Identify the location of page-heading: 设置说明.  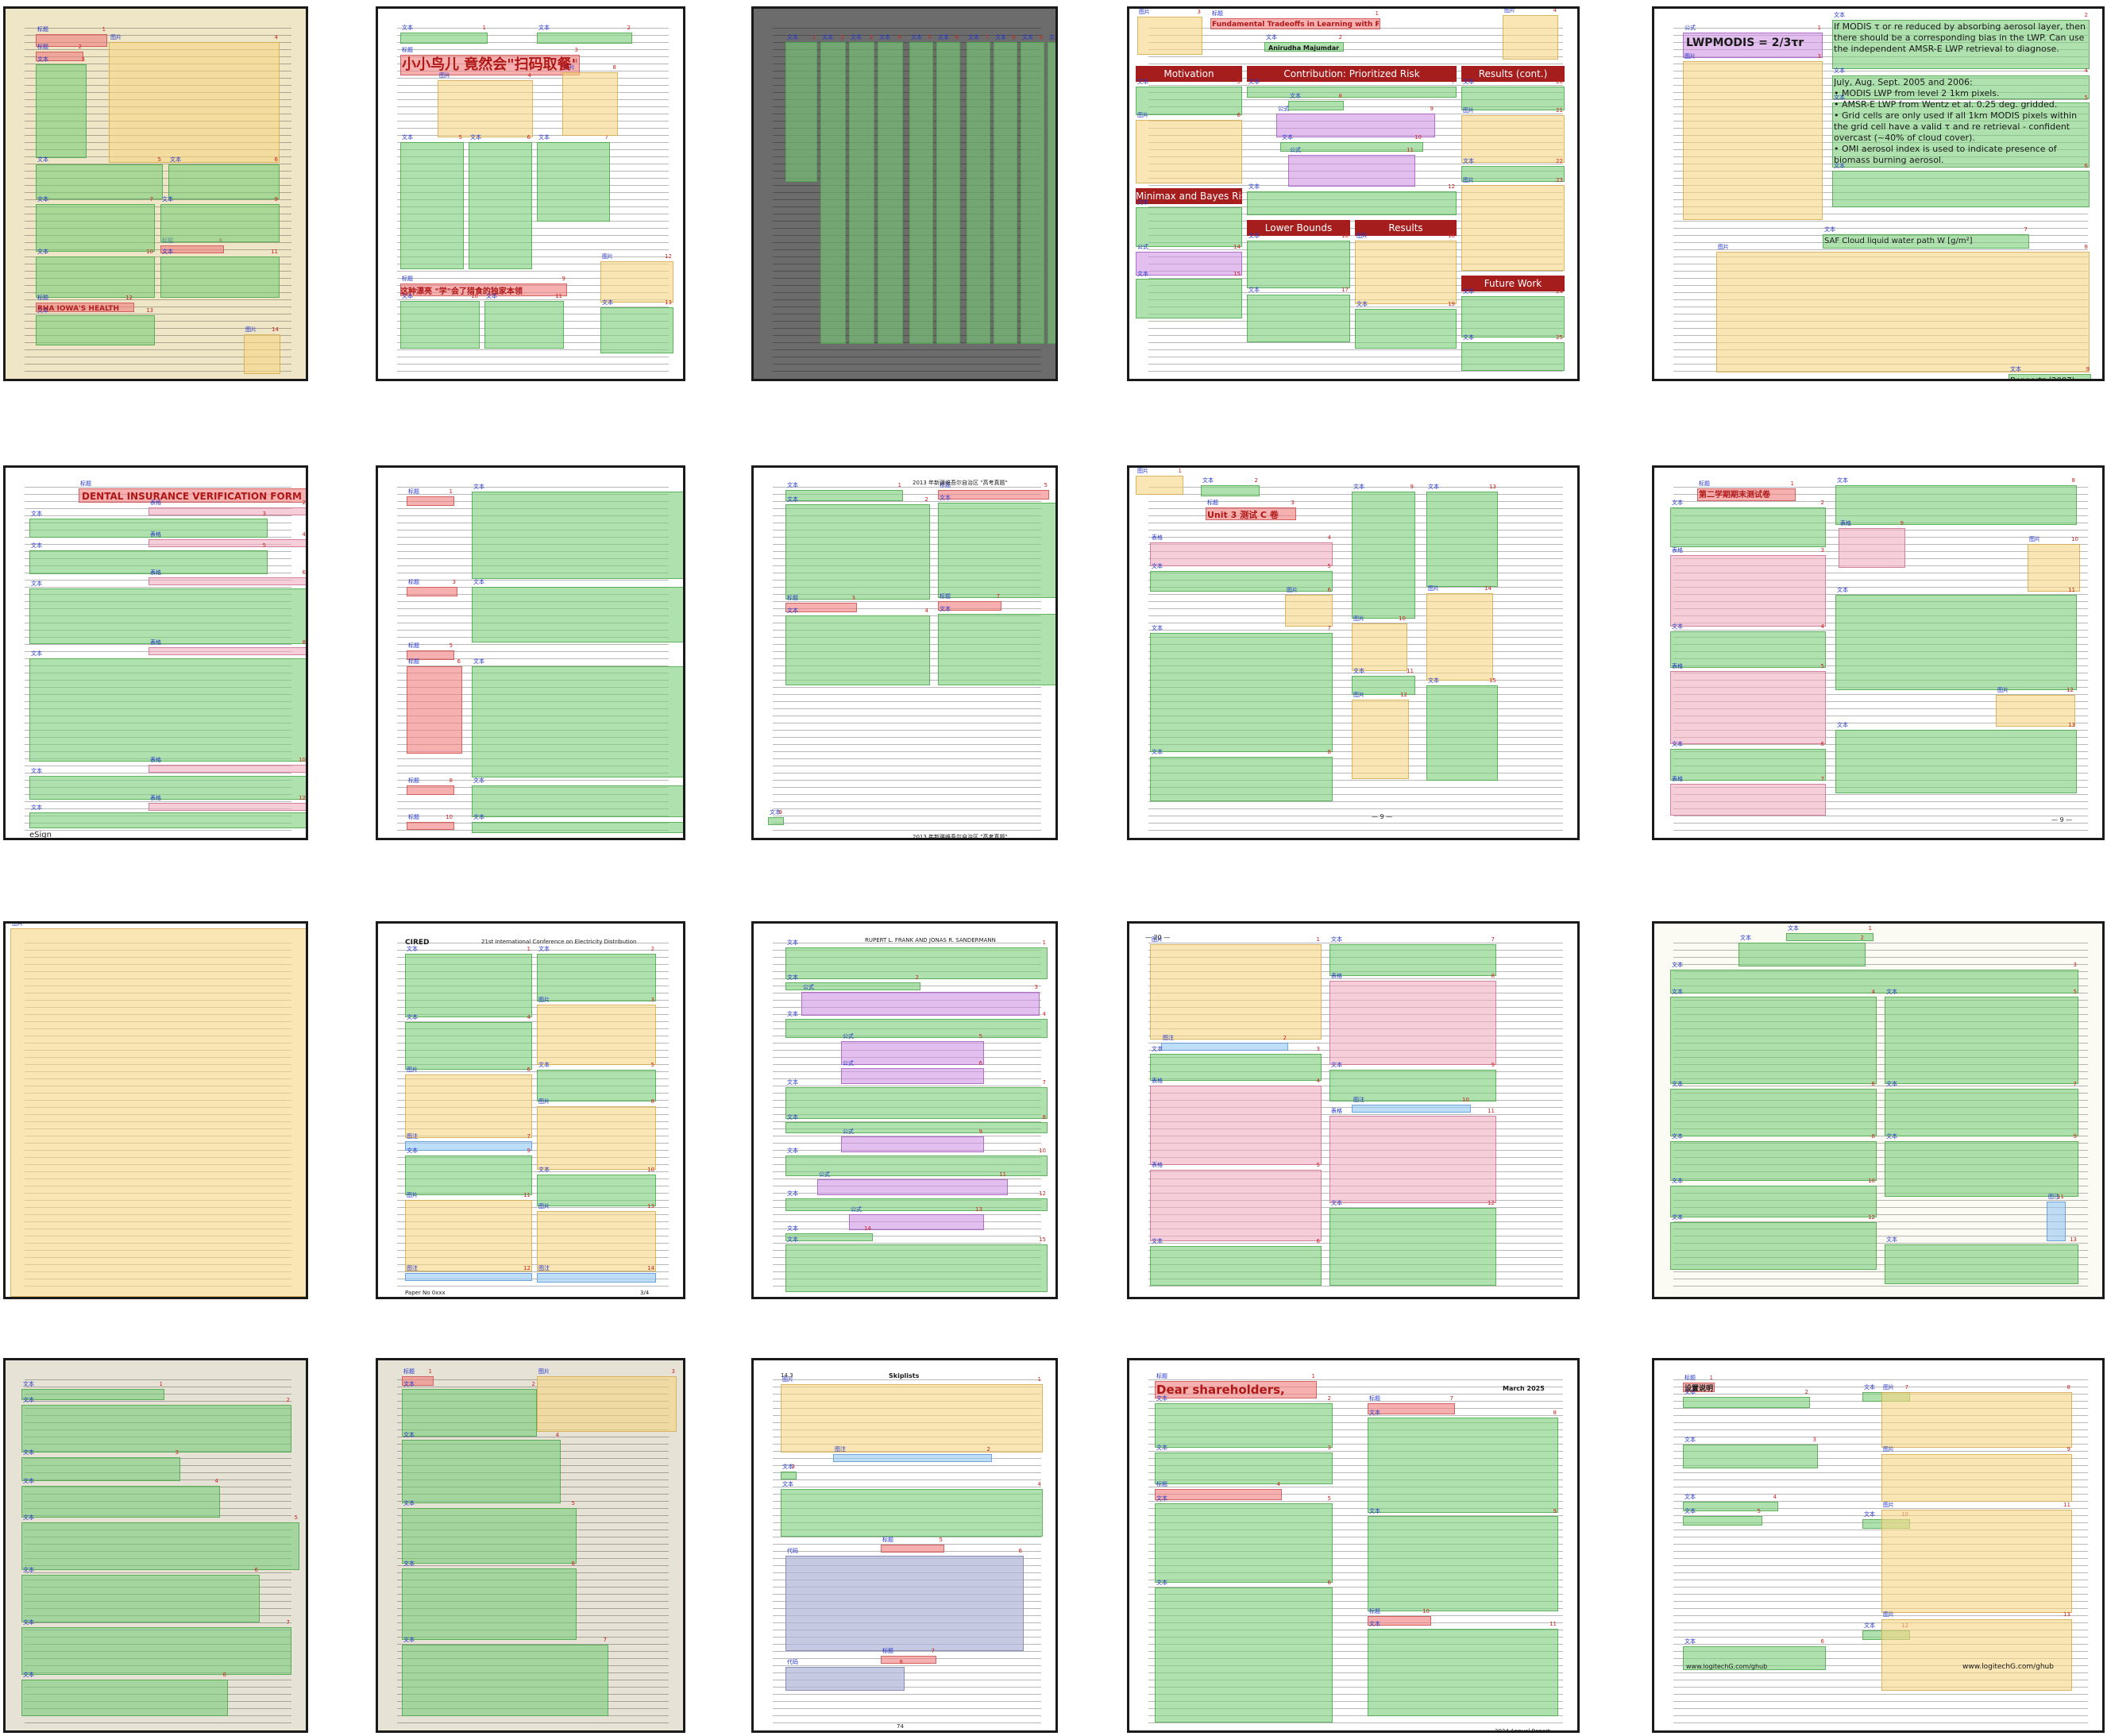
(1699, 1389).